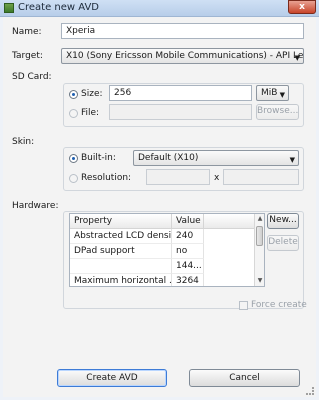 This screenshot has height=400, width=320. I want to click on skin-resolution-label: Resolution:, so click(106, 178).